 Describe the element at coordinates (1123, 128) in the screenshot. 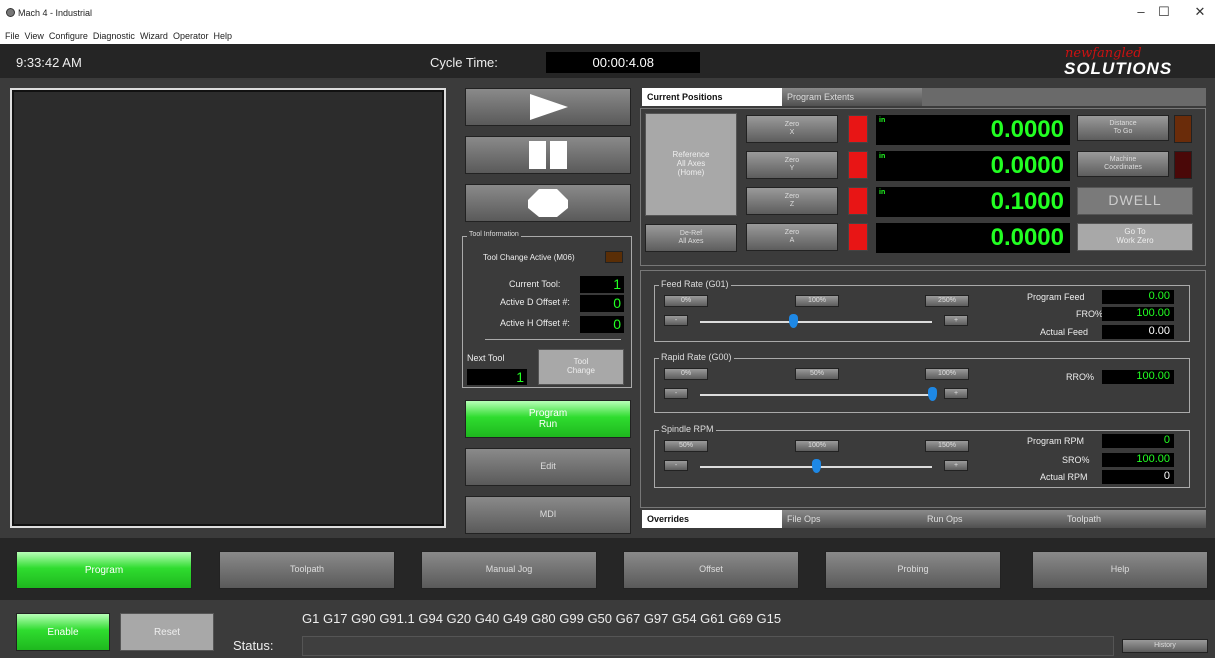

I see `distance-to-go-button: Distance To Go` at that location.